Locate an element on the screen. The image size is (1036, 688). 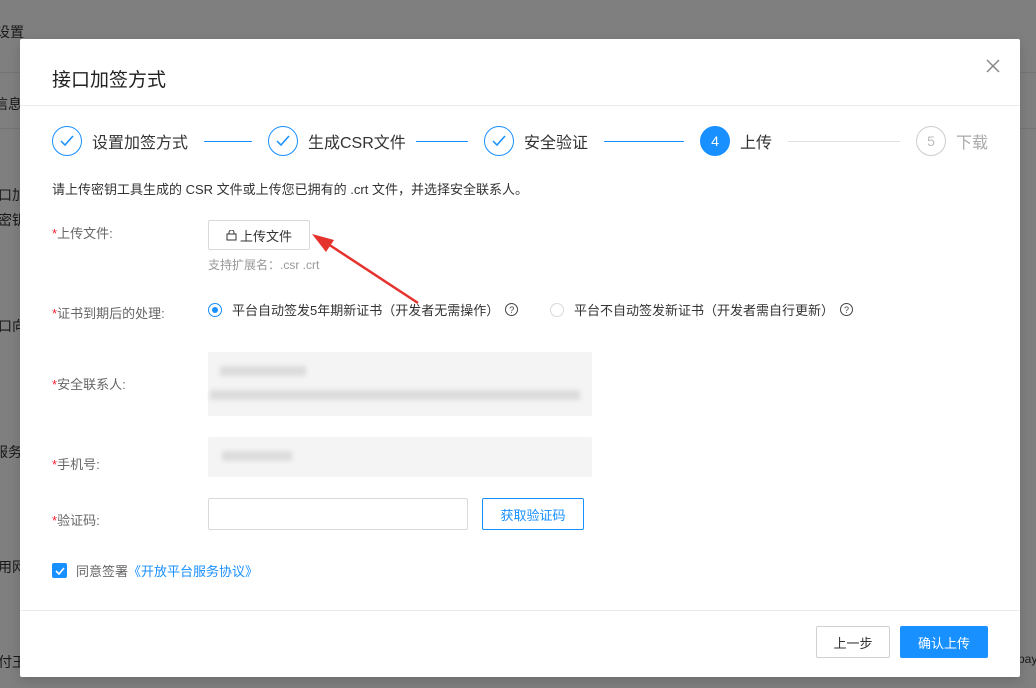
step-4: 4 上传 is located at coordinates (736, 141).